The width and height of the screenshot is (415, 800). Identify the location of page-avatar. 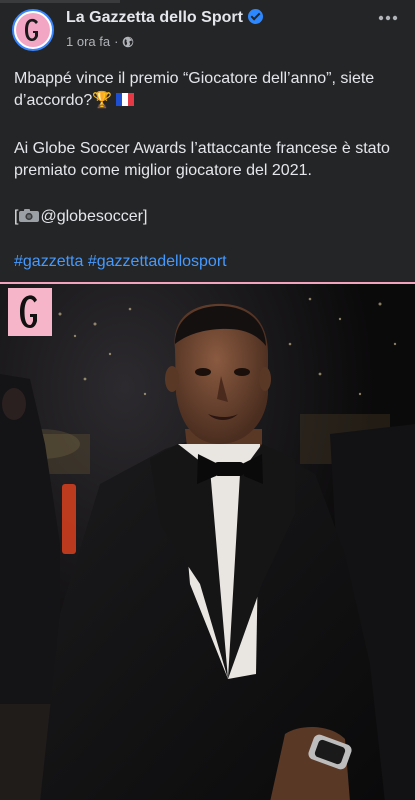
(33, 30).